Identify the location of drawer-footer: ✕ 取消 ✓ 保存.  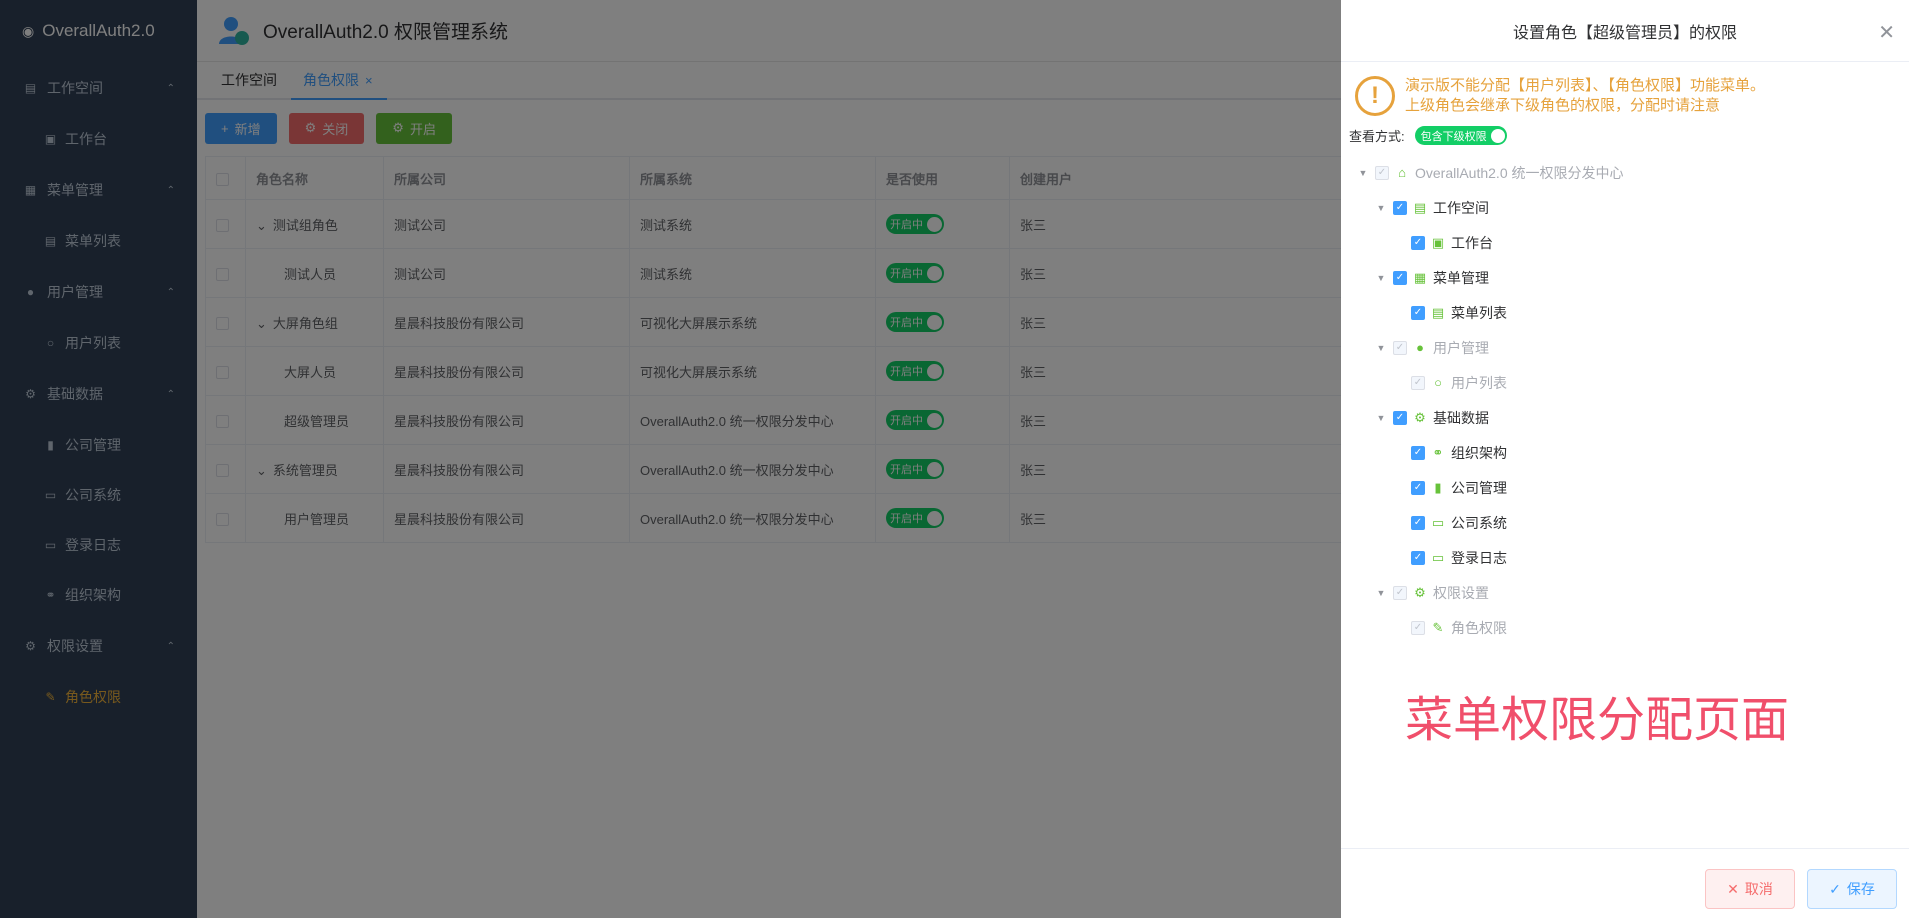
(1625, 883).